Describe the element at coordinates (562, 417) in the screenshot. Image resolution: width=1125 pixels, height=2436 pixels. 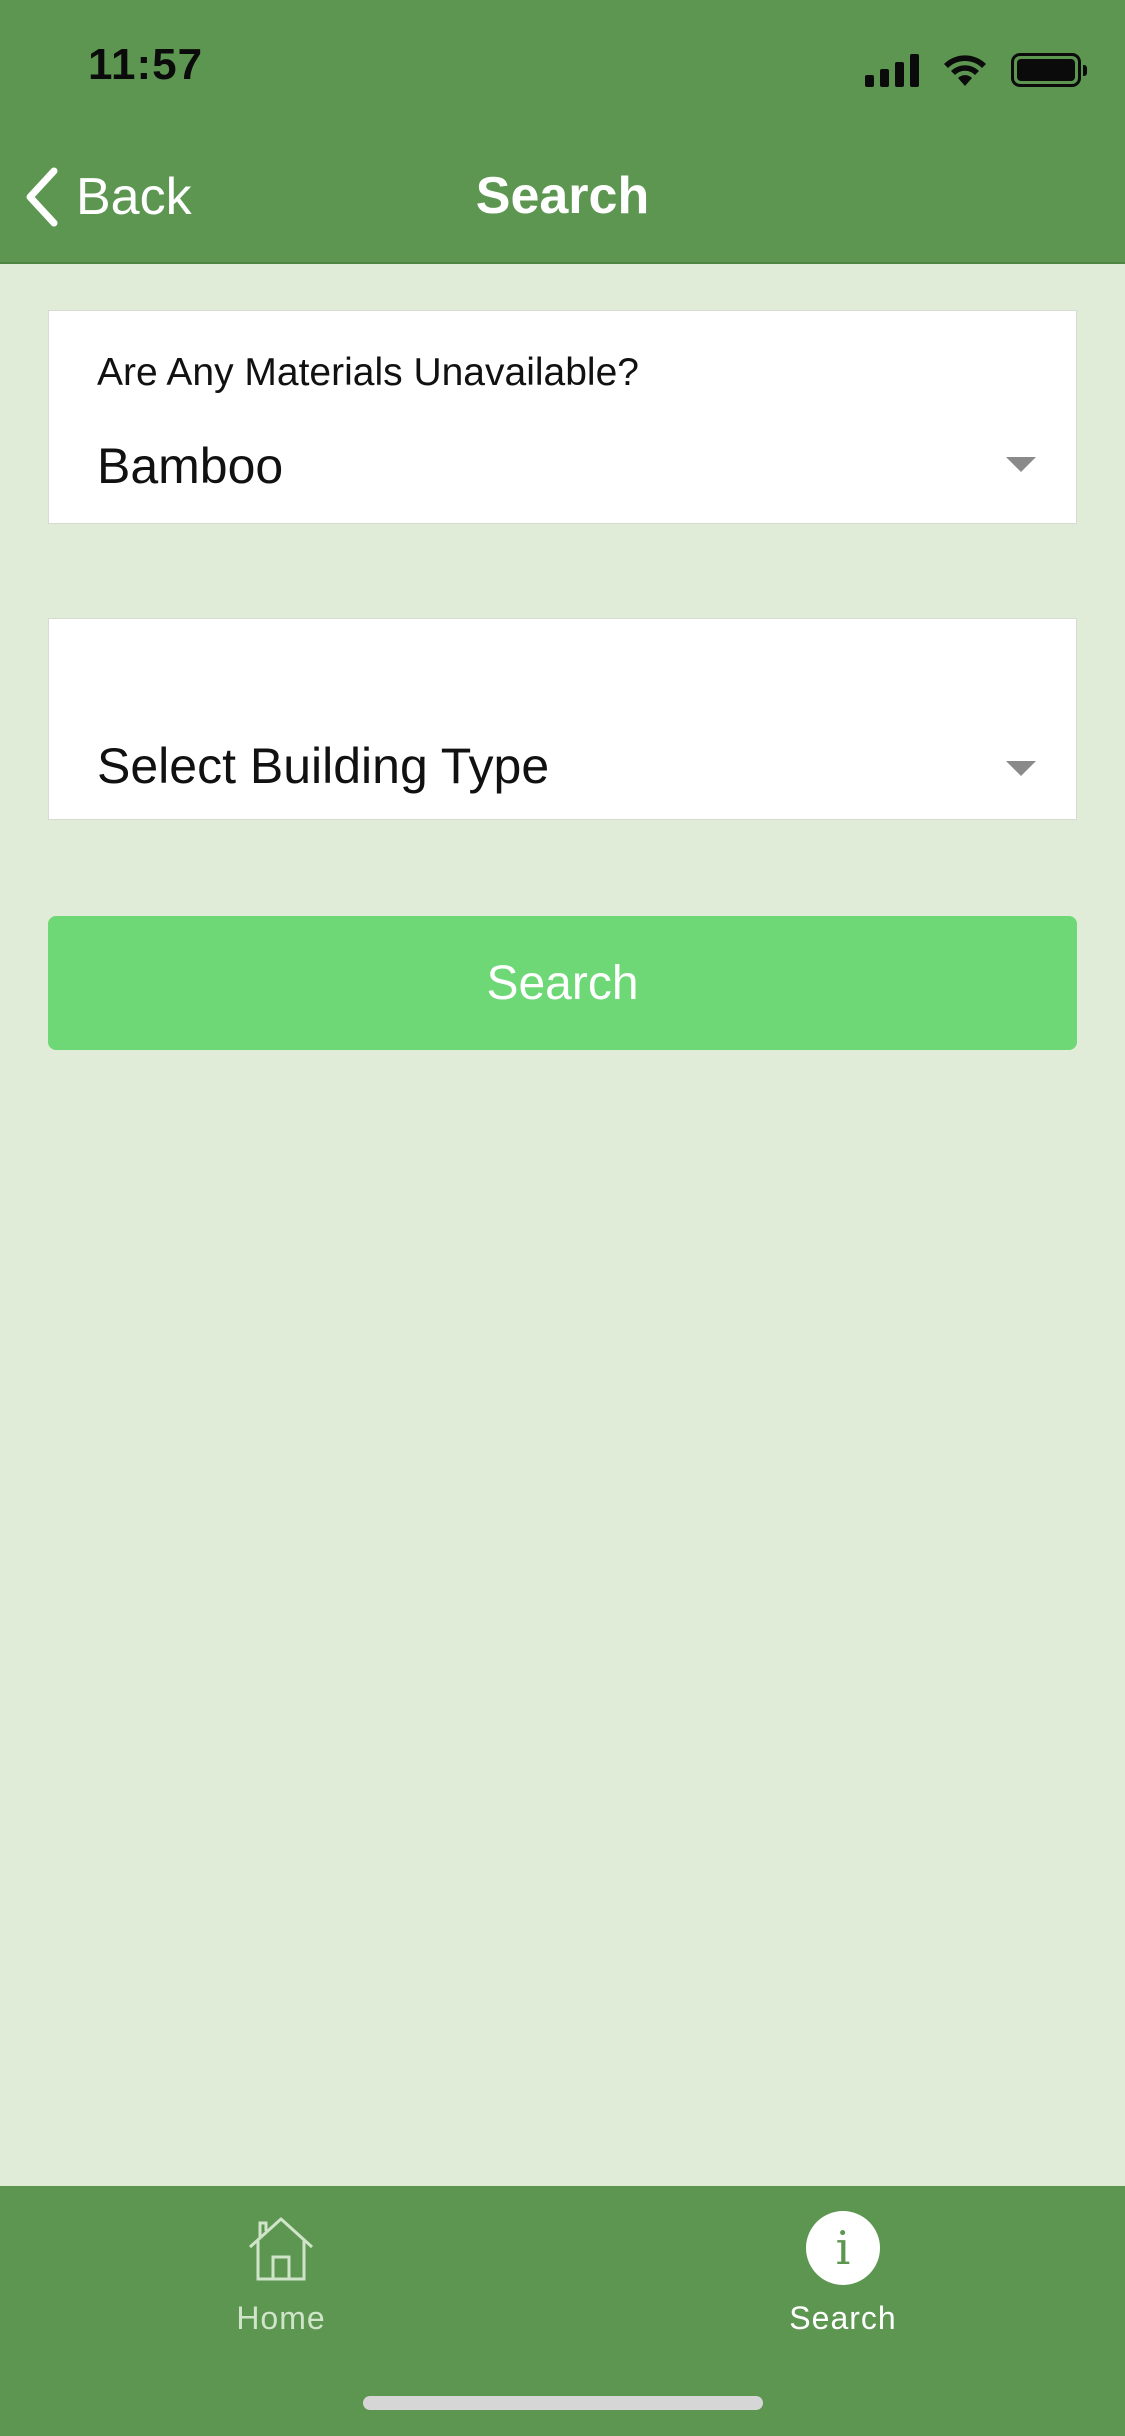
I see `materials-unavailable-select: Are Any Materials Unavailable? Bamboo` at that location.